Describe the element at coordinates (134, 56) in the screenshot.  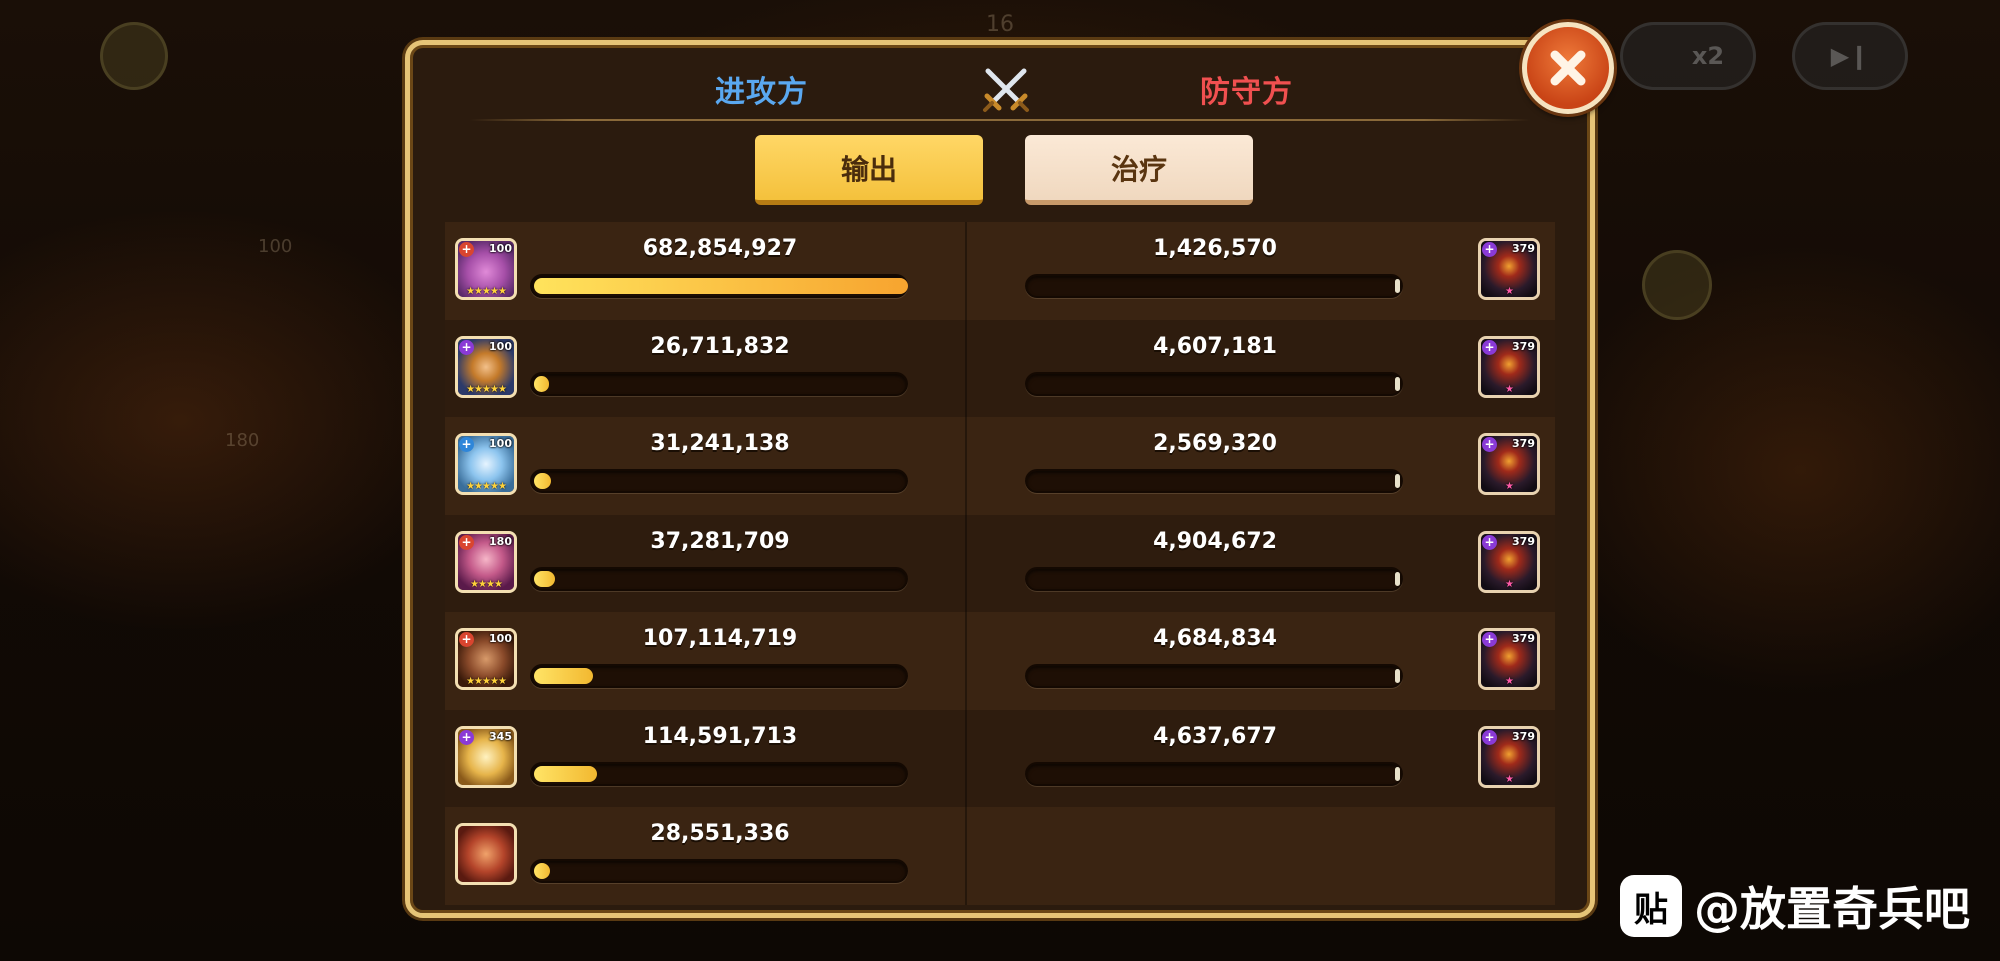
I see `menu-button-bg` at that location.